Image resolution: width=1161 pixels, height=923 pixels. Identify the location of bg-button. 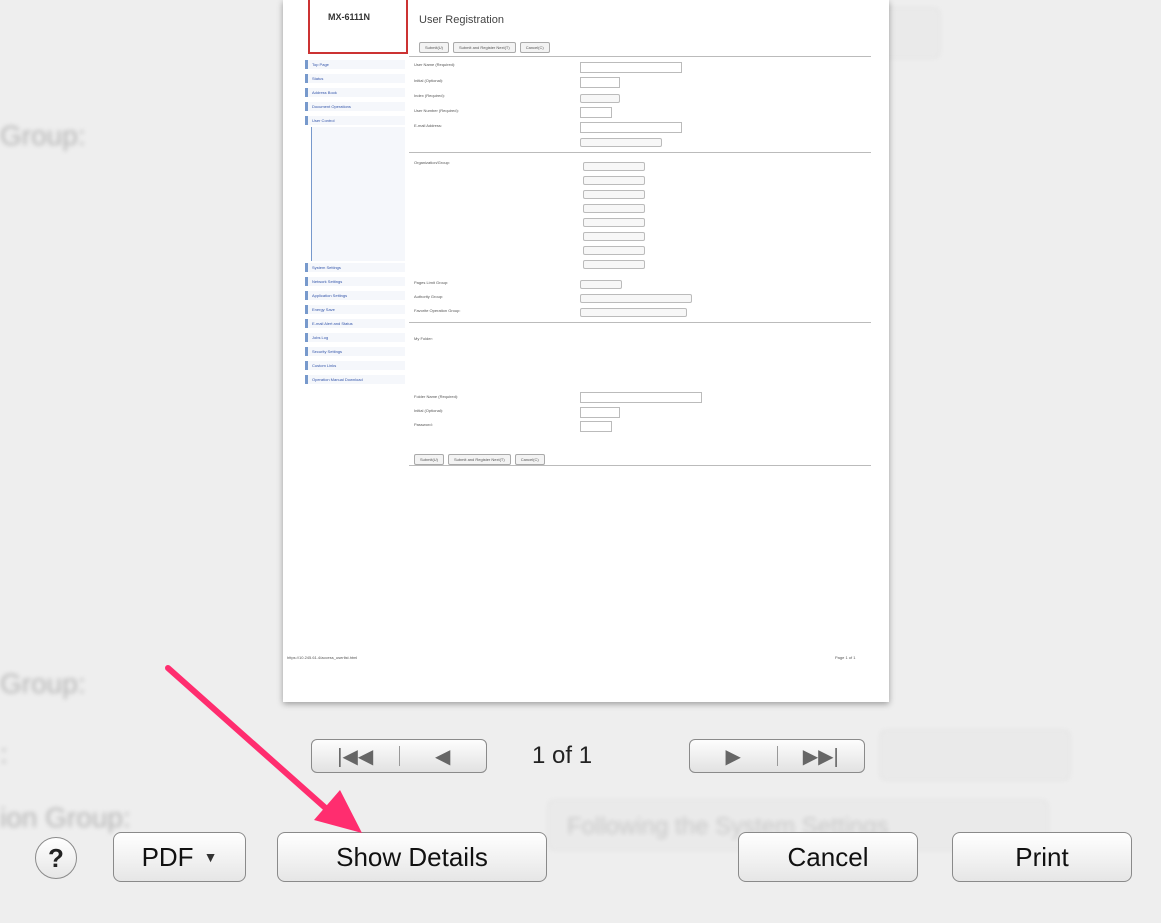
(910, 33).